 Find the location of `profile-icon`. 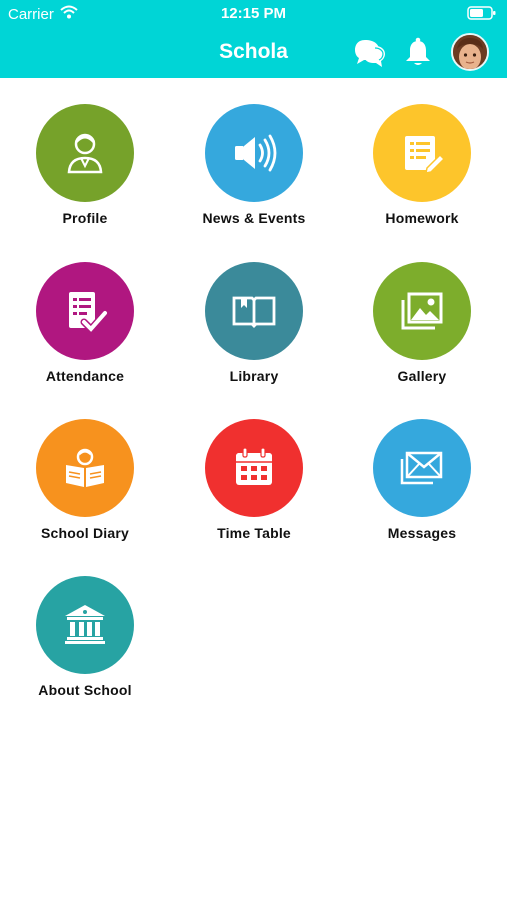

profile-icon is located at coordinates (85, 153).